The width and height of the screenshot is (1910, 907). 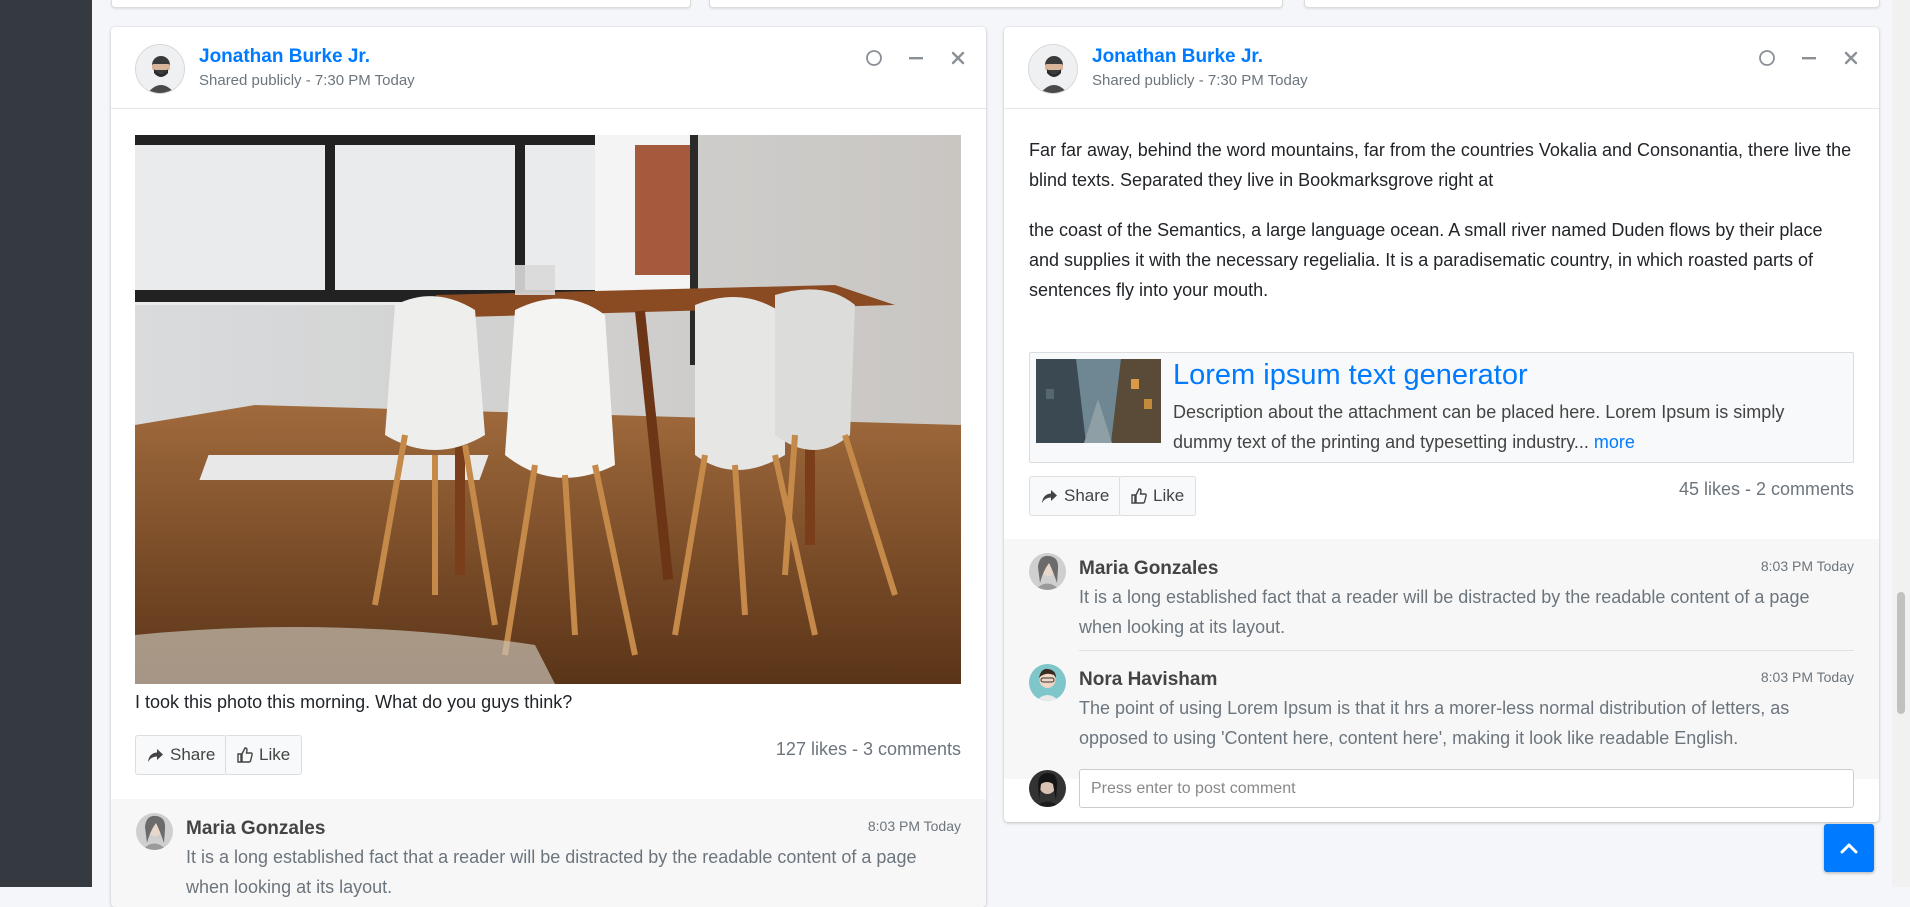 I want to click on current-user-avatar, so click(x=1047, y=788).